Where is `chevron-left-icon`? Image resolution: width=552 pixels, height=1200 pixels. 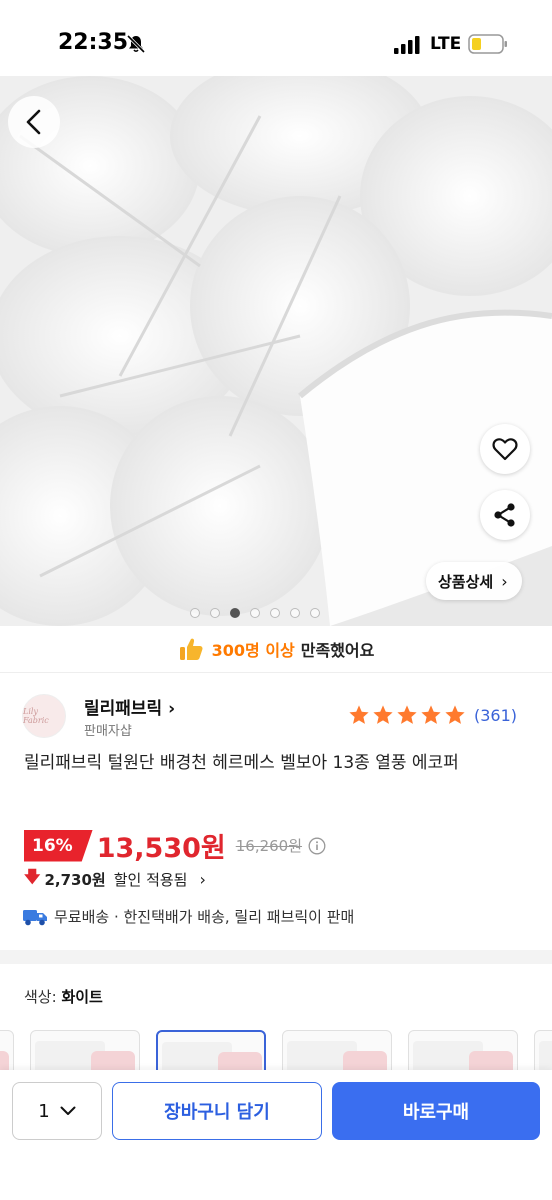
chevron-left-icon is located at coordinates (33, 122).